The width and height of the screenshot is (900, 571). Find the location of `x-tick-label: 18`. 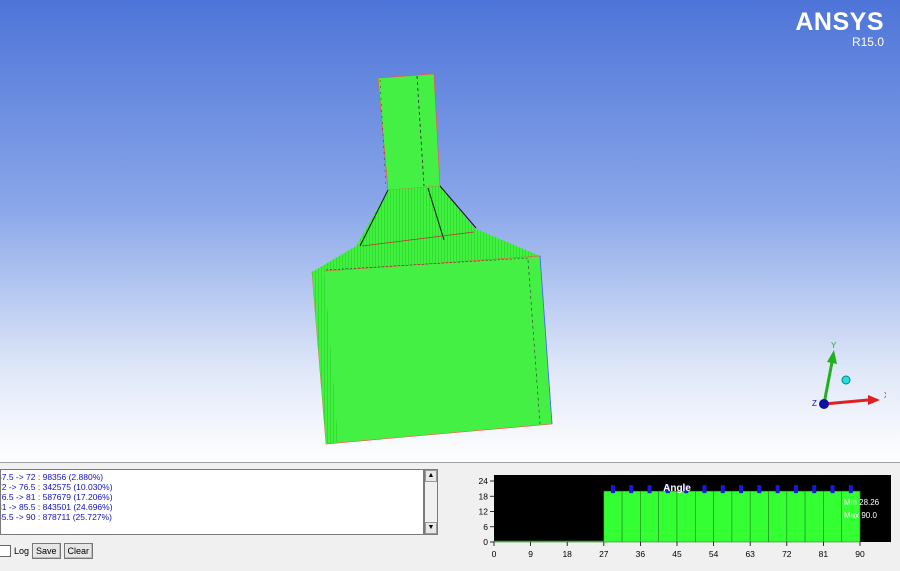

x-tick-label: 18 is located at coordinates (567, 554).